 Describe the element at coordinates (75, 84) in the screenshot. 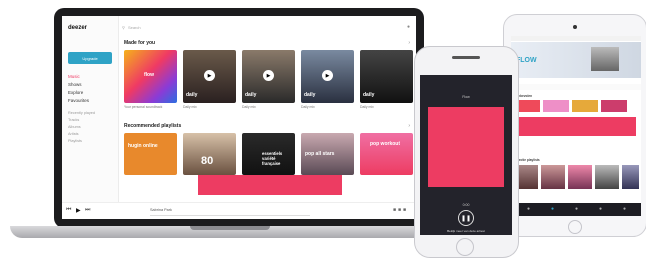

I see `sidebar-item-shows: Shows` at that location.